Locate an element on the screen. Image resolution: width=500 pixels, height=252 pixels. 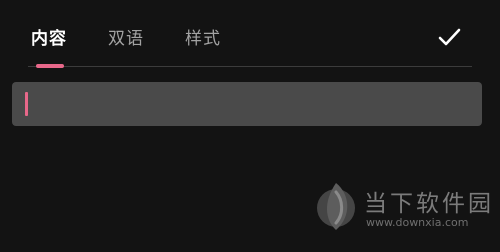
text-caret is located at coordinates (26, 104).